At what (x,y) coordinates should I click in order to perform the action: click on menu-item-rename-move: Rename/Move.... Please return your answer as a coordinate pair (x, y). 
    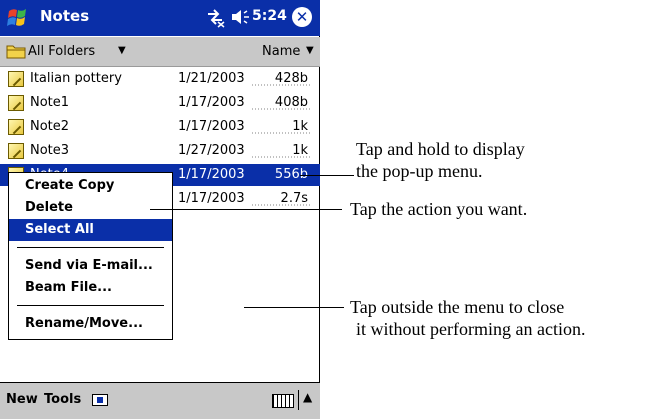
    Looking at the image, I should click on (90, 324).